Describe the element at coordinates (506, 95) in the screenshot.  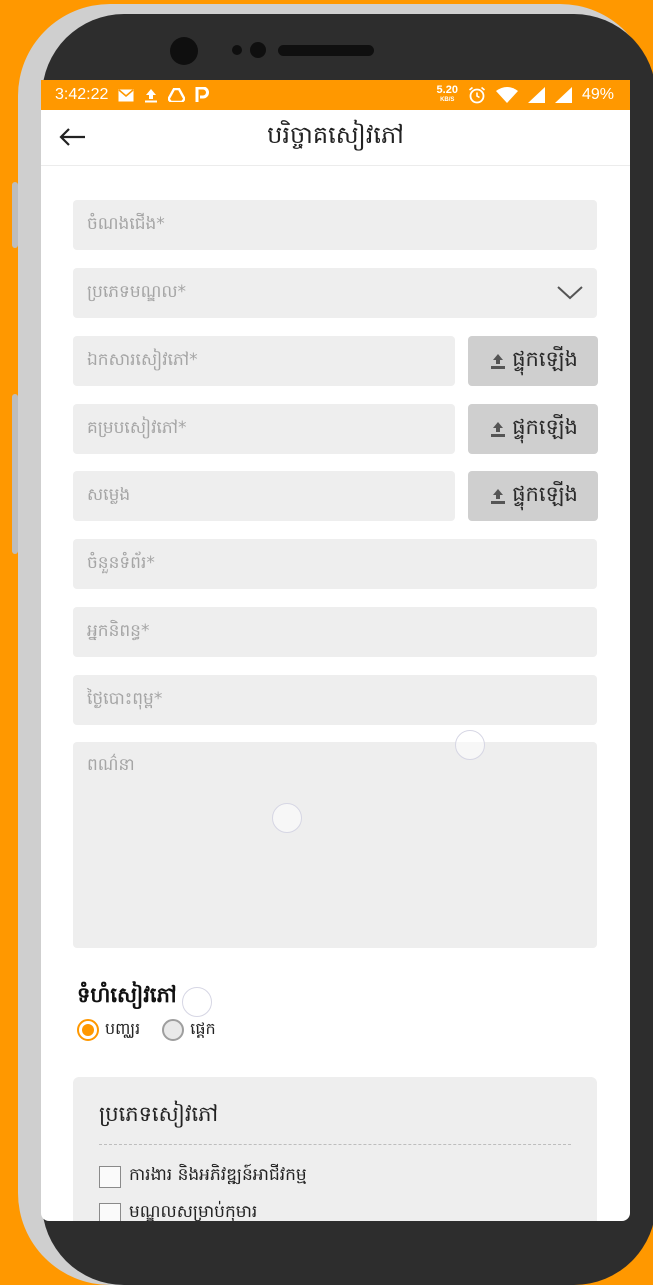
I see `wifi-icon` at that location.